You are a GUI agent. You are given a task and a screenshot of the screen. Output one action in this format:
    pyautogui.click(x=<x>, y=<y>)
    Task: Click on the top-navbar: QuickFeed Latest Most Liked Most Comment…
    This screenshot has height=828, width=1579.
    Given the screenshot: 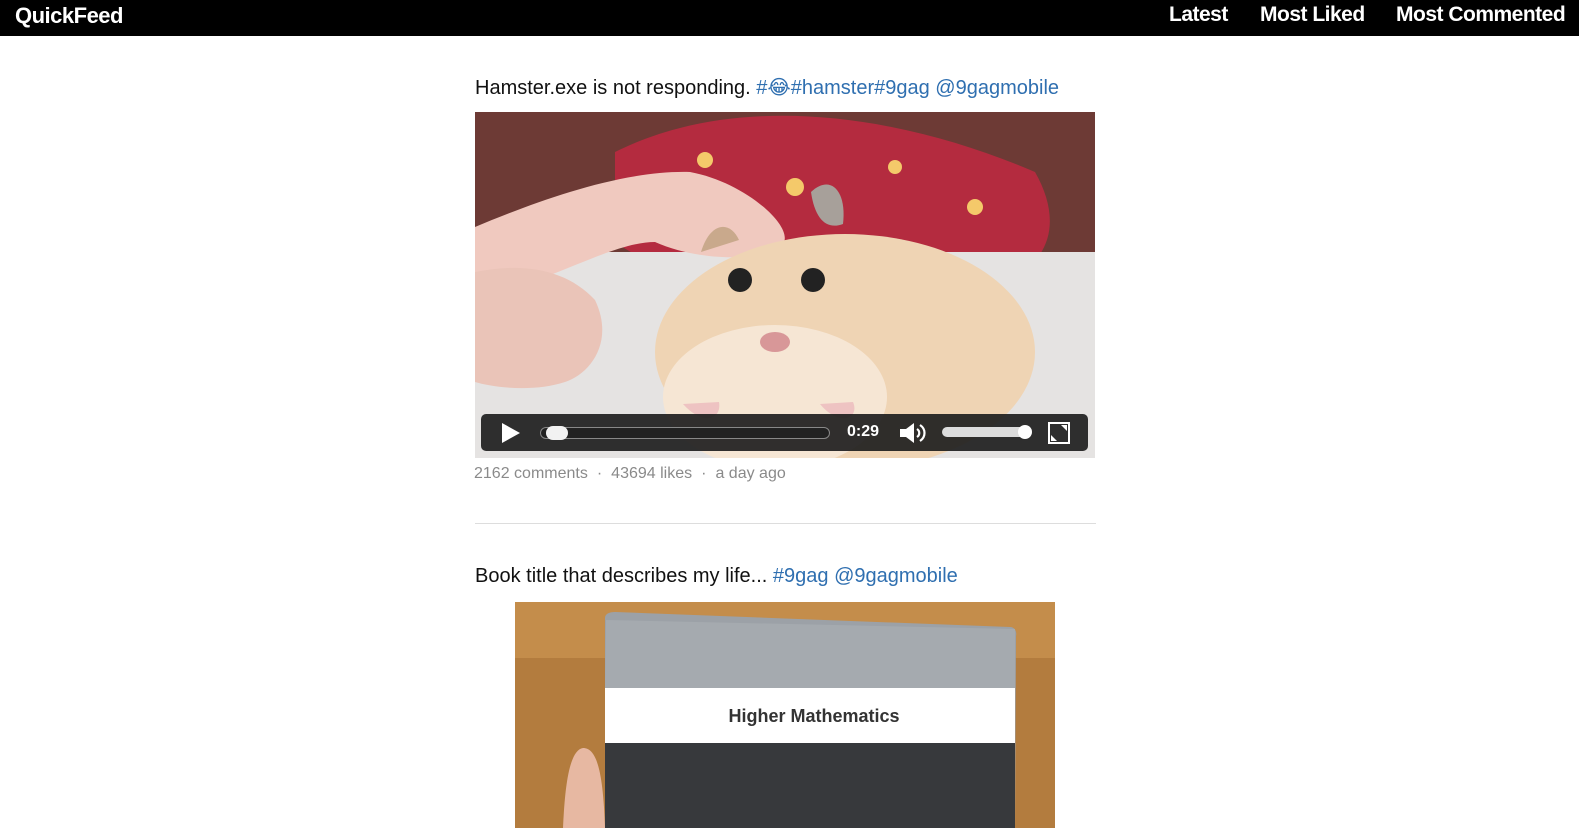 What is the action you would take?
    pyautogui.click(x=789, y=18)
    